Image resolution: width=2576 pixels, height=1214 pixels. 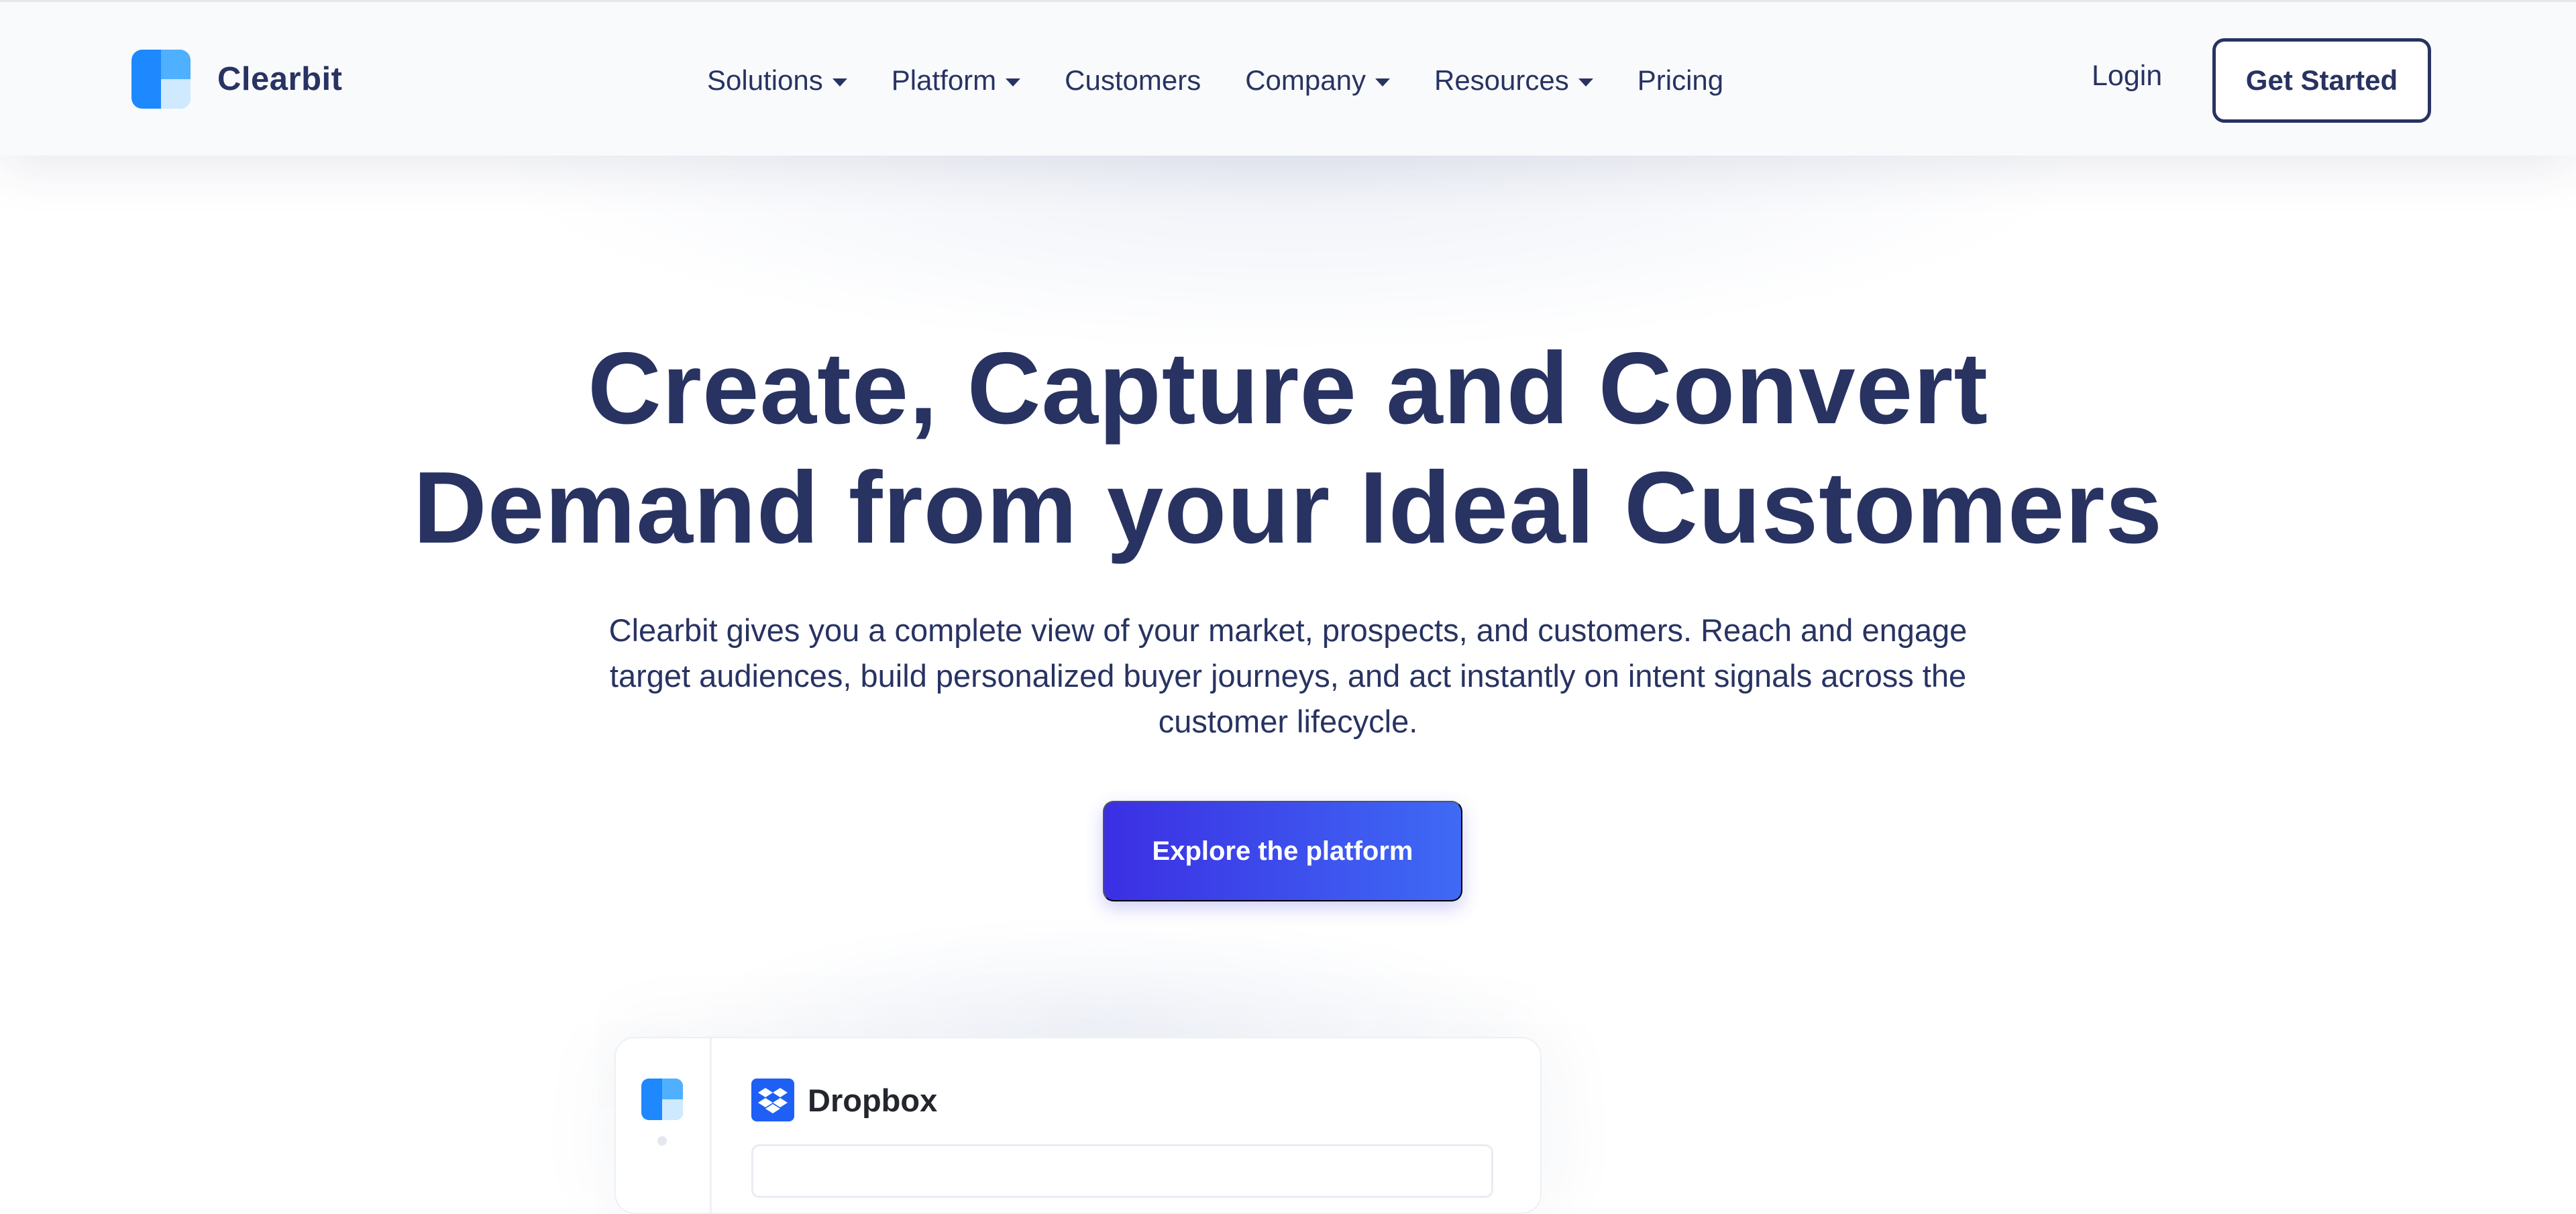 I want to click on nav-item-customers: Customers, so click(x=1133, y=80).